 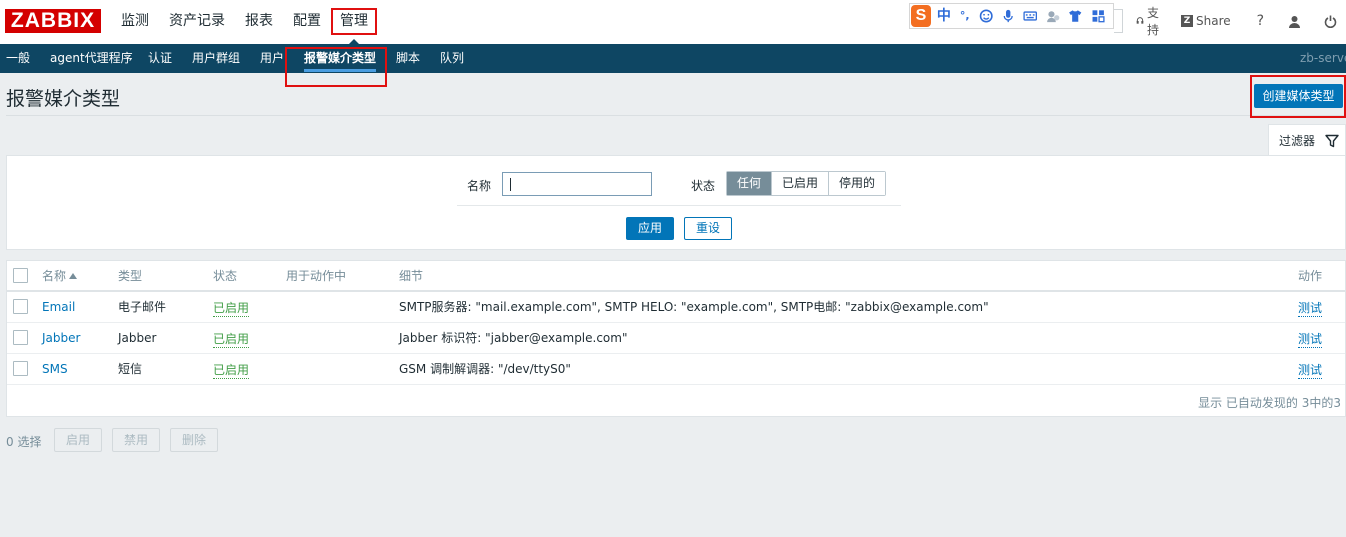 I want to click on support-label: 支持, so click(x=1153, y=21).